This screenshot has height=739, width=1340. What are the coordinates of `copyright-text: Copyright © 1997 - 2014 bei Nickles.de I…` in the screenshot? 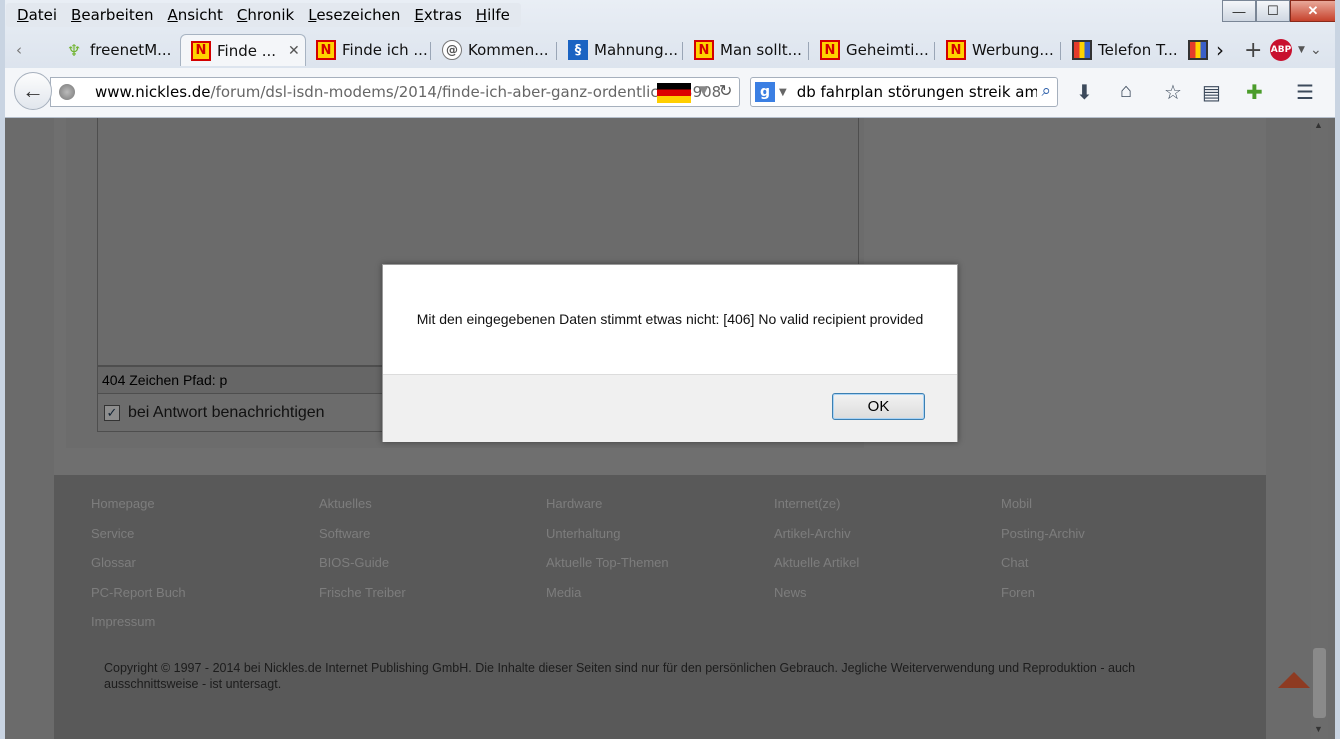 It's located at (620, 676).